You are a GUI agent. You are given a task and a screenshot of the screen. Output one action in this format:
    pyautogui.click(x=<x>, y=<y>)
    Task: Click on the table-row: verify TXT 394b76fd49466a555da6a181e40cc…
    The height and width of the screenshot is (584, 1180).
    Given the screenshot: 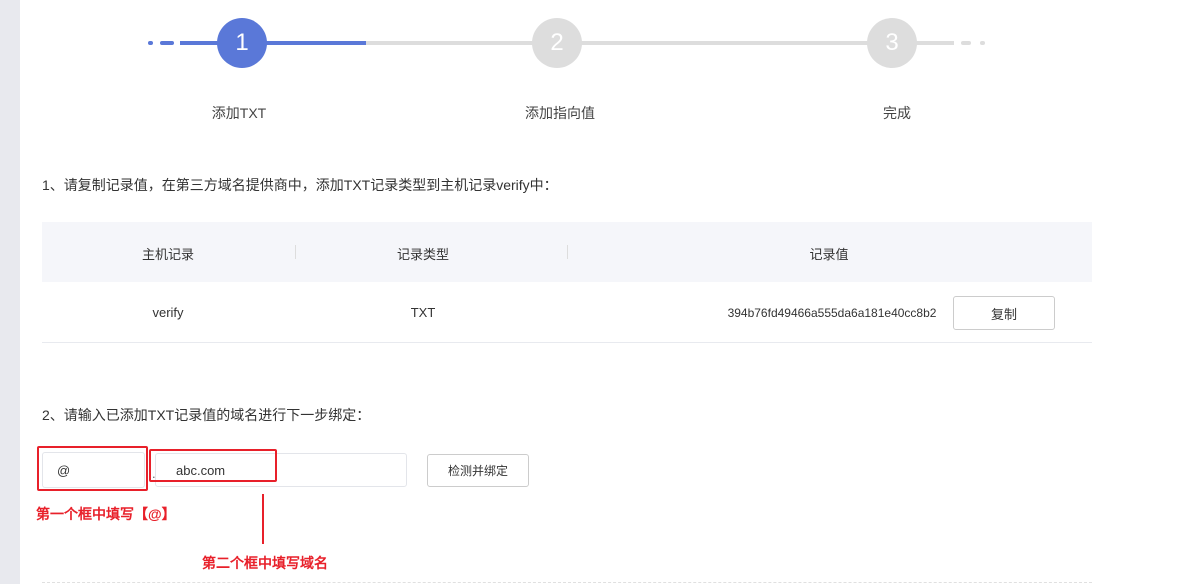 What is the action you would take?
    pyautogui.click(x=567, y=312)
    